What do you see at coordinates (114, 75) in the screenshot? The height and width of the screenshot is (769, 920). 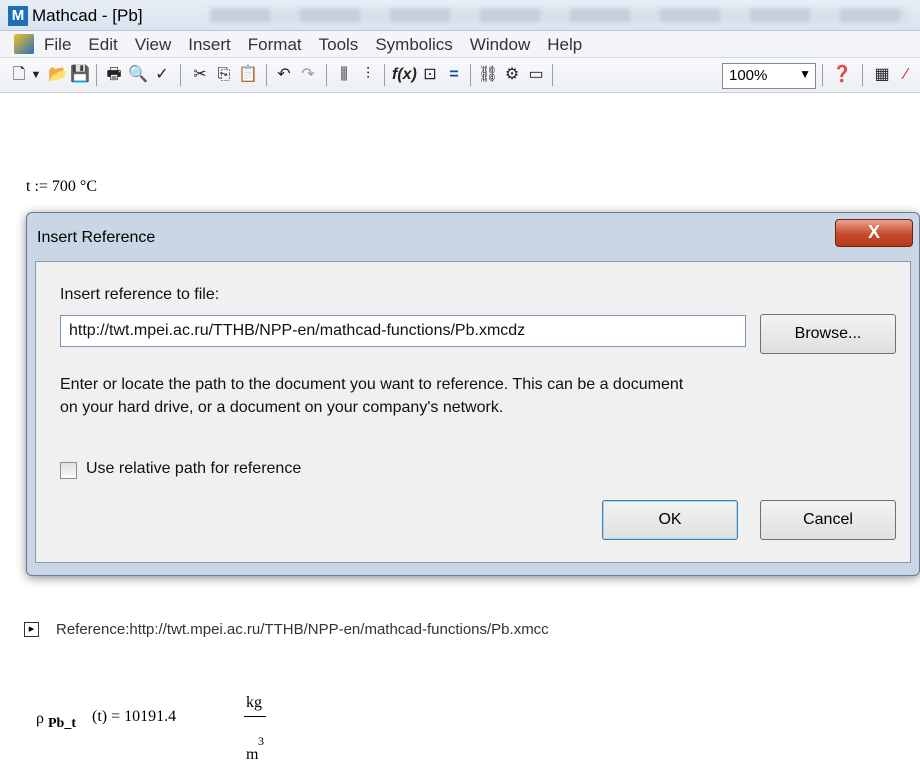 I see `print-icon: 🖶` at bounding box center [114, 75].